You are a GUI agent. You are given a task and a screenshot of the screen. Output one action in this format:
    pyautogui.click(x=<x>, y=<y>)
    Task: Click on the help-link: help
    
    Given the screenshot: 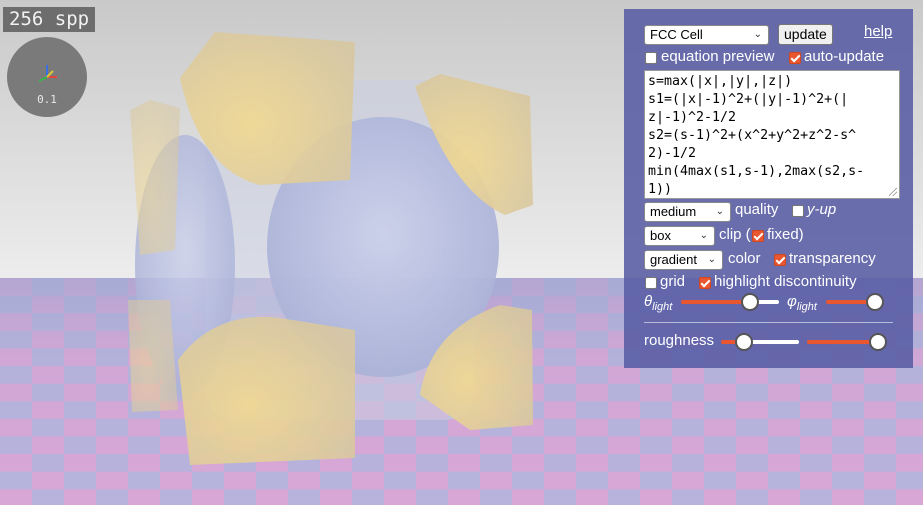 What is the action you would take?
    pyautogui.click(x=878, y=31)
    